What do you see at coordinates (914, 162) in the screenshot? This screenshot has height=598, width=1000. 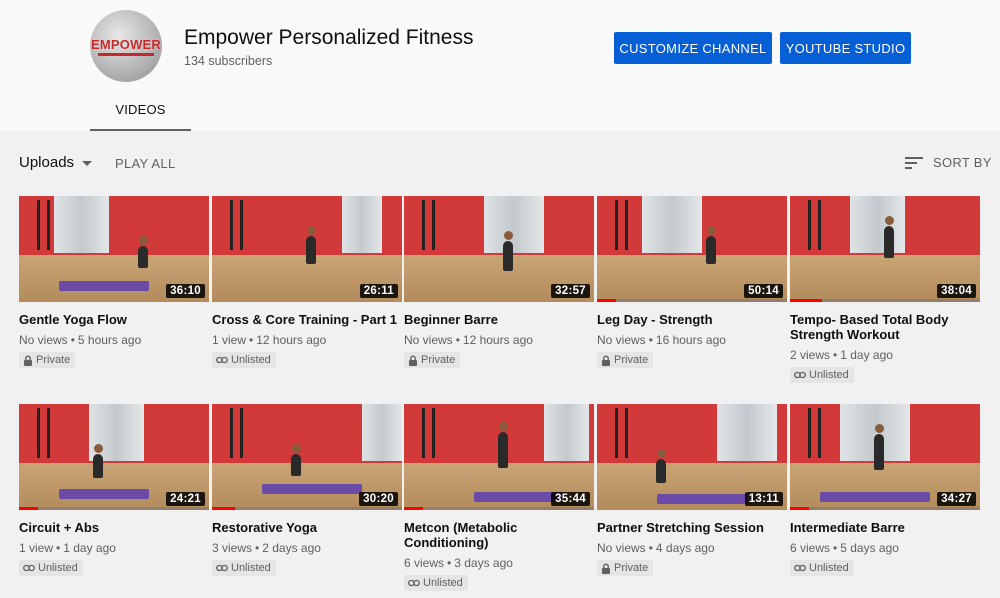 I see `sort-icon` at bounding box center [914, 162].